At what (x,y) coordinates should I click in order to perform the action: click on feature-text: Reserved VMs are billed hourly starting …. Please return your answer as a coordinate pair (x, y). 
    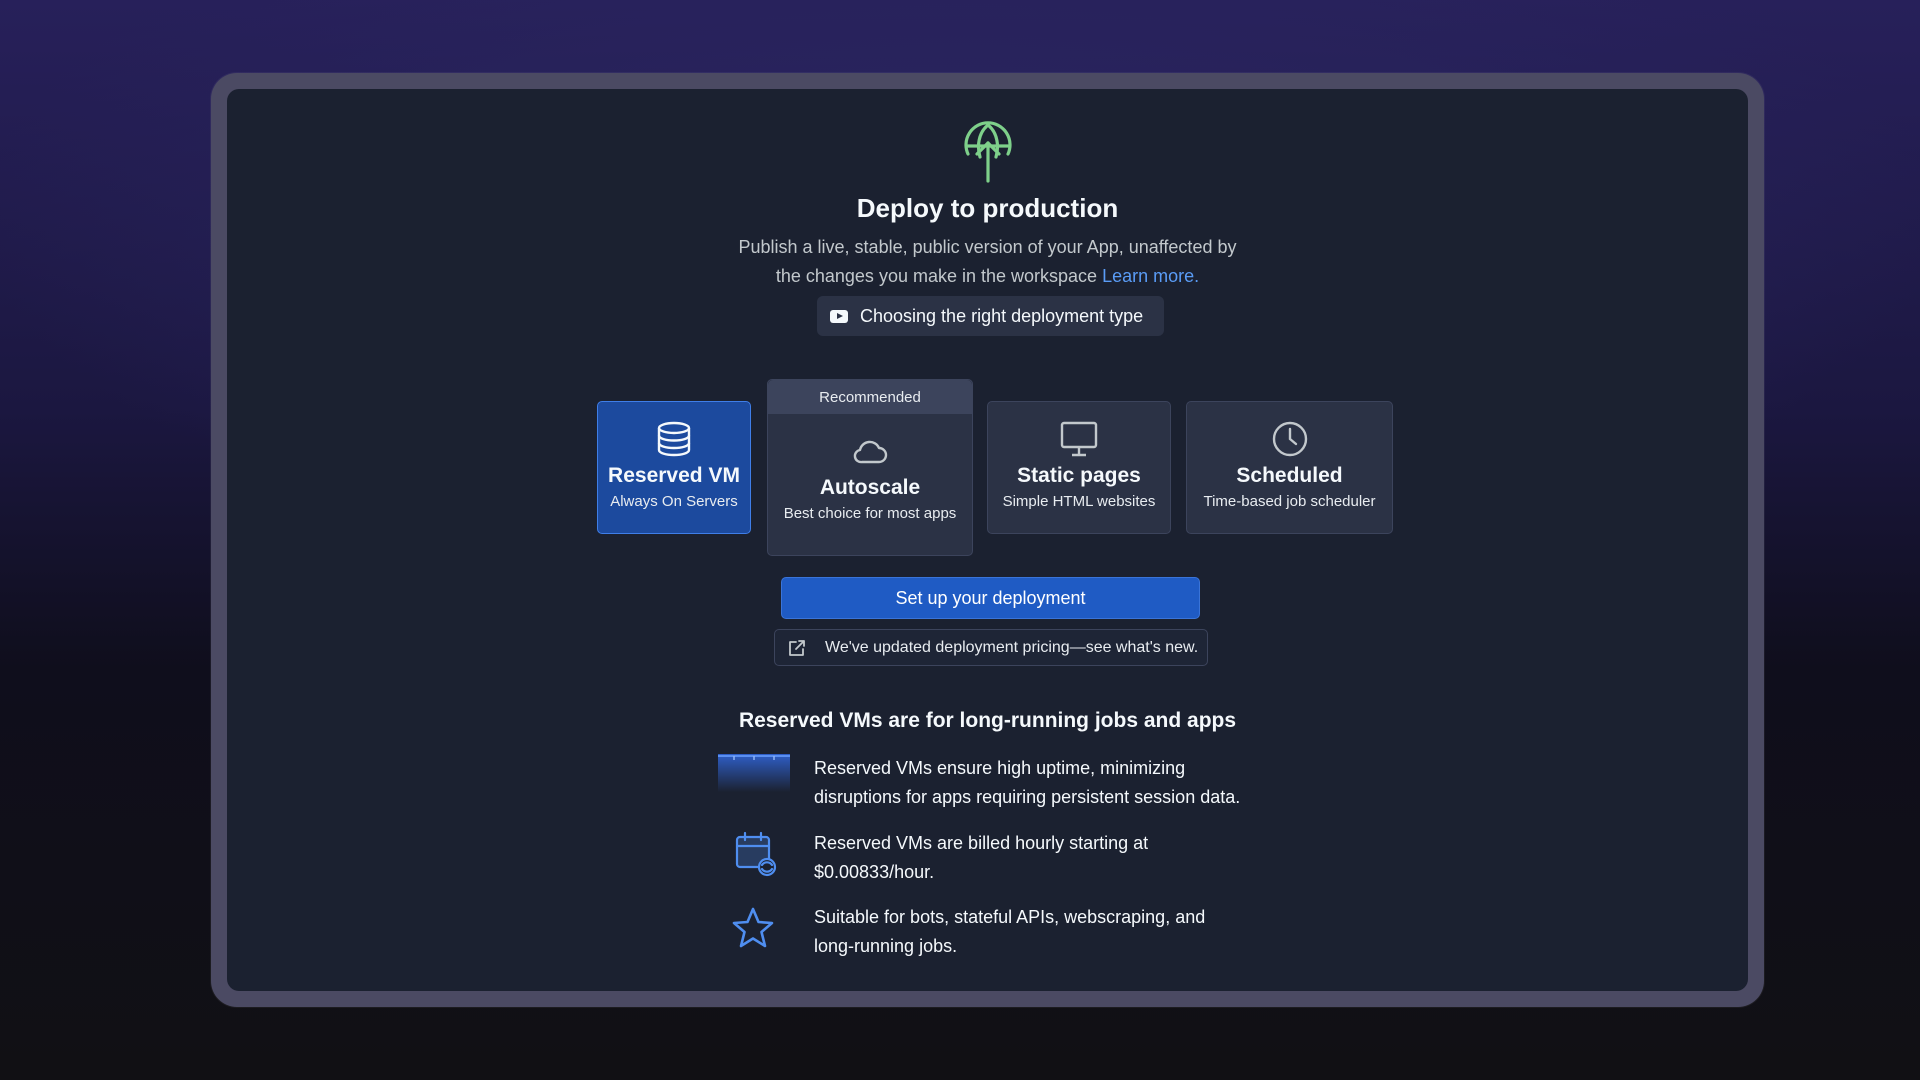
    Looking at the image, I should click on (1064, 858).